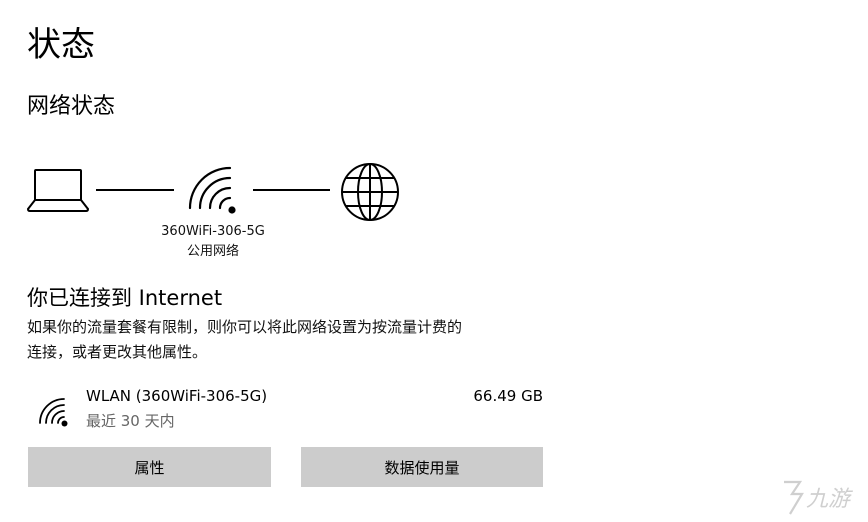  I want to click on connection-description-line: 连接，或者更改其他属性。, so click(117, 352).